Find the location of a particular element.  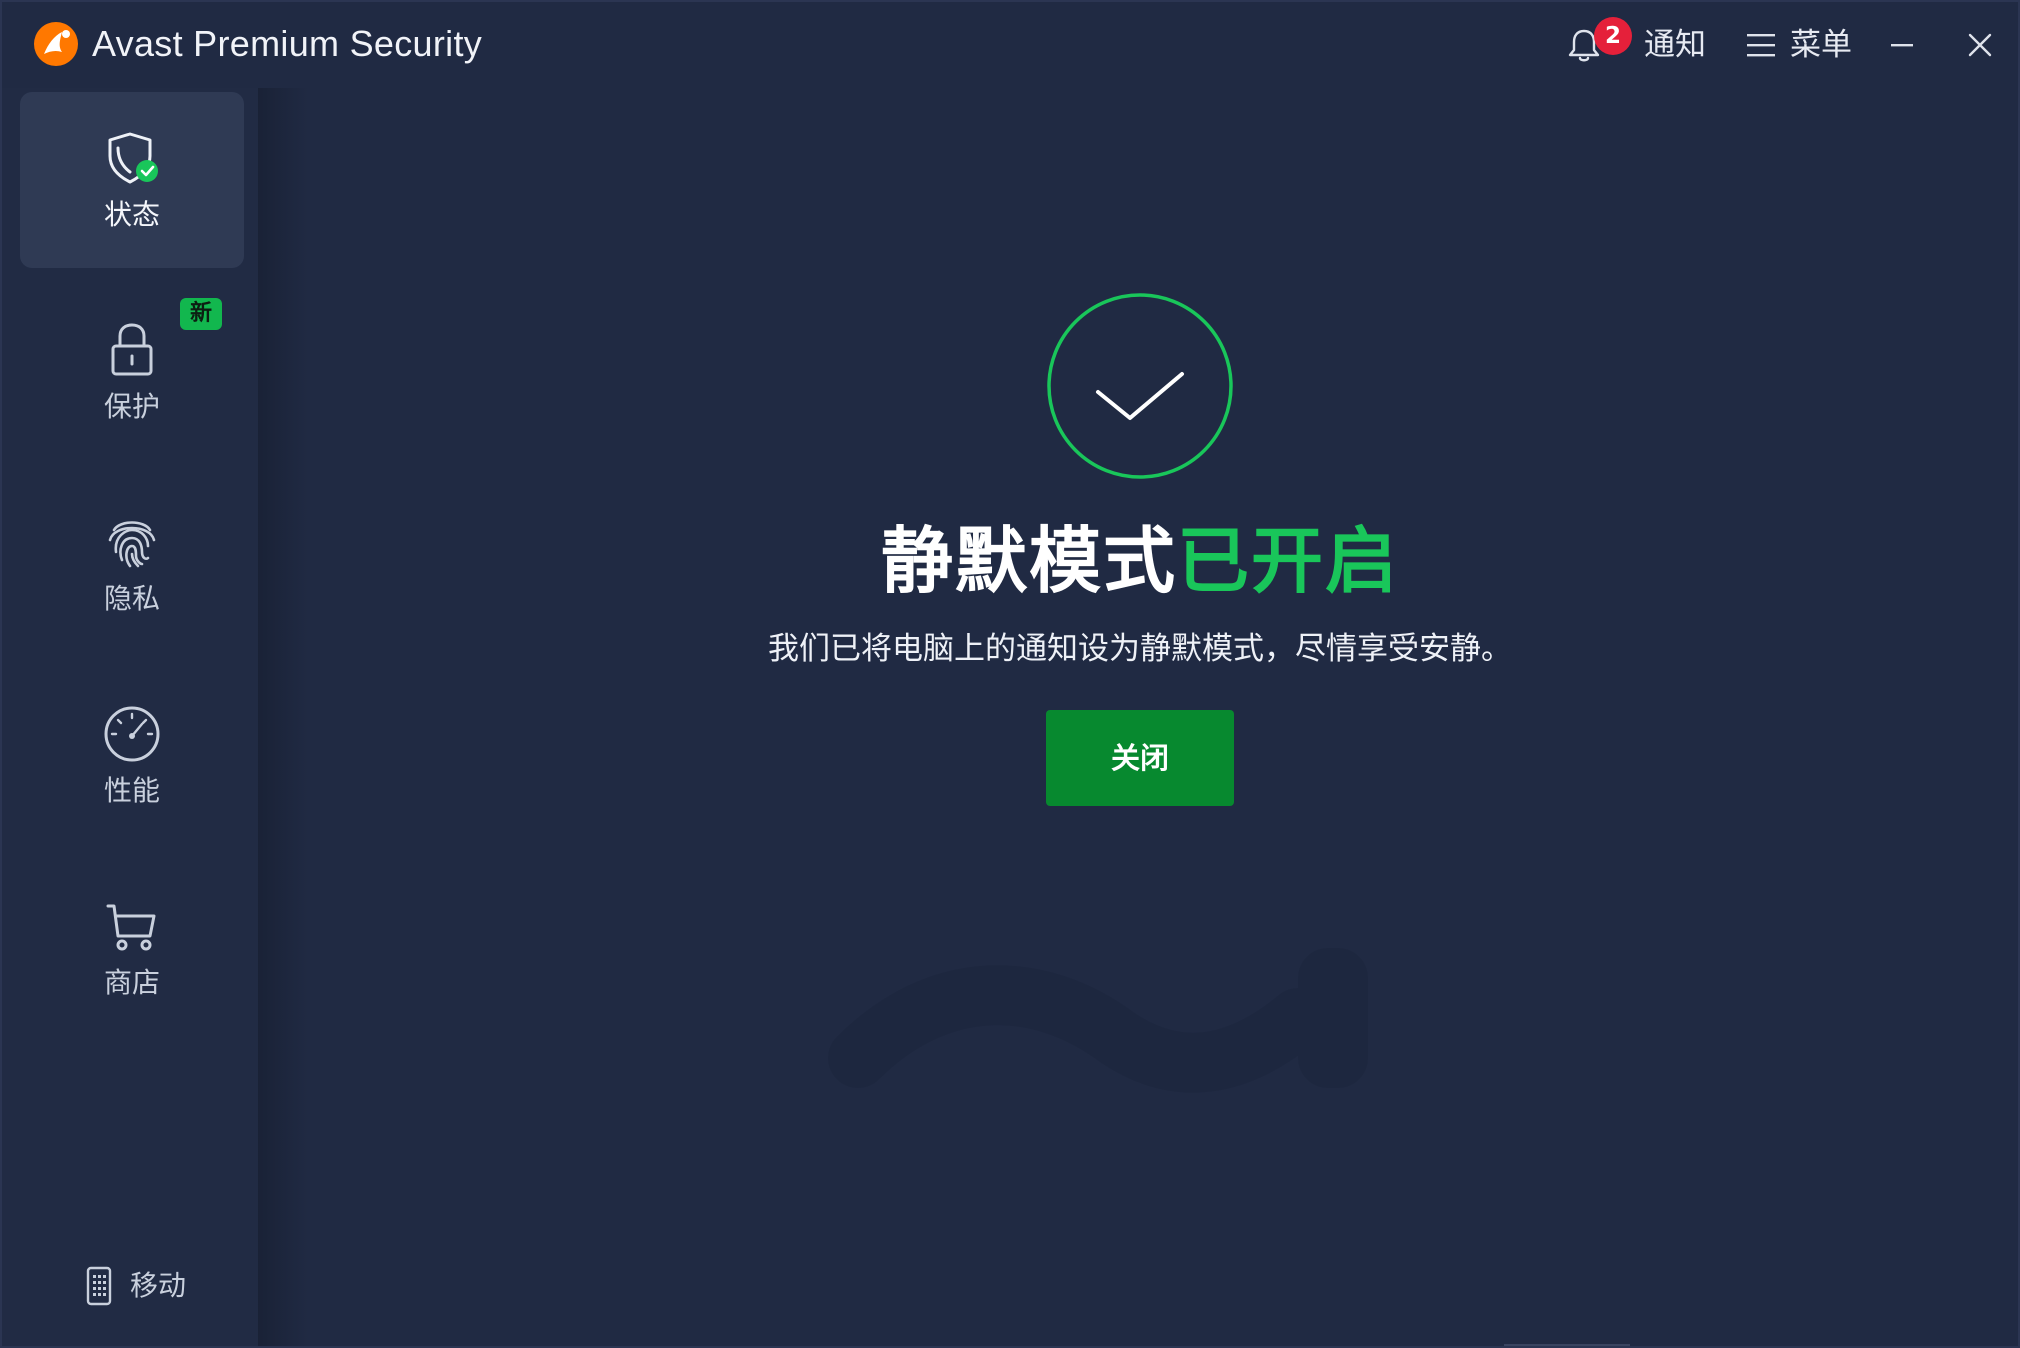

minimize-icon is located at coordinates (1902, 45).